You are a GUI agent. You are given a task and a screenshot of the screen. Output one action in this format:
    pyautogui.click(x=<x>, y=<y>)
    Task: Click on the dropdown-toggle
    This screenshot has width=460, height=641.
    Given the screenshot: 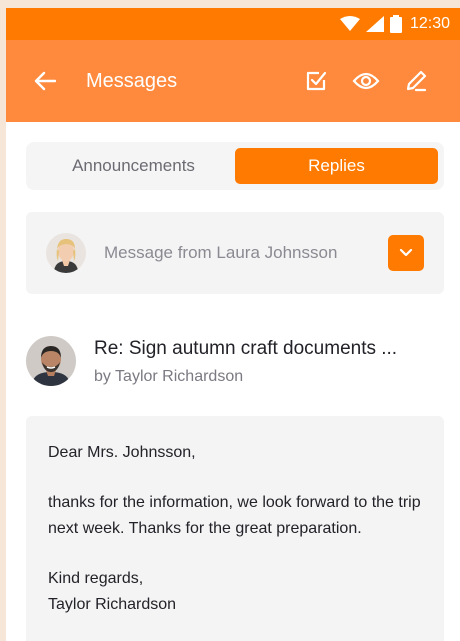 What is the action you would take?
    pyautogui.click(x=406, y=253)
    